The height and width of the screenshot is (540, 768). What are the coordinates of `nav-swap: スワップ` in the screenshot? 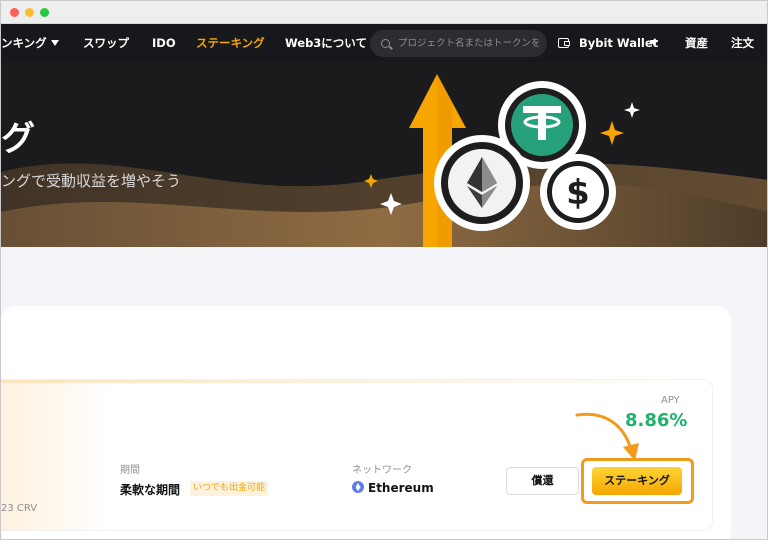 It's located at (106, 43).